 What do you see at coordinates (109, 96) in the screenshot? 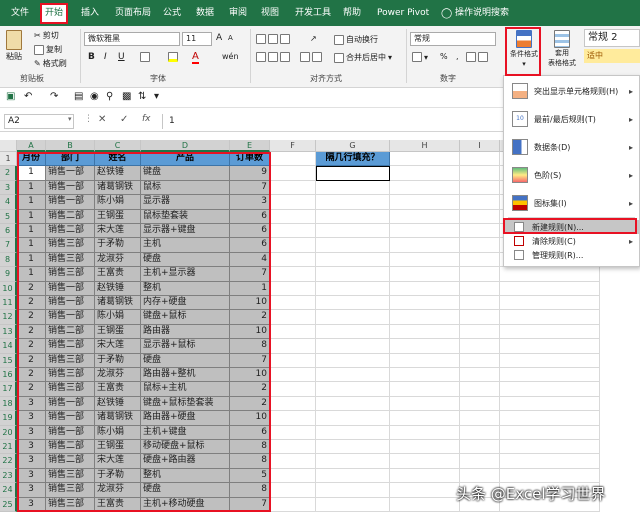
I see `zoom-icon: ⚲` at bounding box center [109, 96].